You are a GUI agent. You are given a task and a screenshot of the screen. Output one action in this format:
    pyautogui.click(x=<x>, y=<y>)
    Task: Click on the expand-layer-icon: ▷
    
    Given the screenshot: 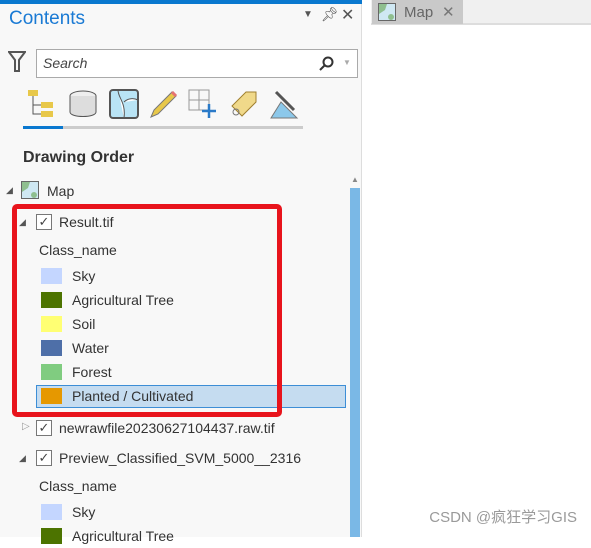 What is the action you would take?
    pyautogui.click(x=26, y=426)
    